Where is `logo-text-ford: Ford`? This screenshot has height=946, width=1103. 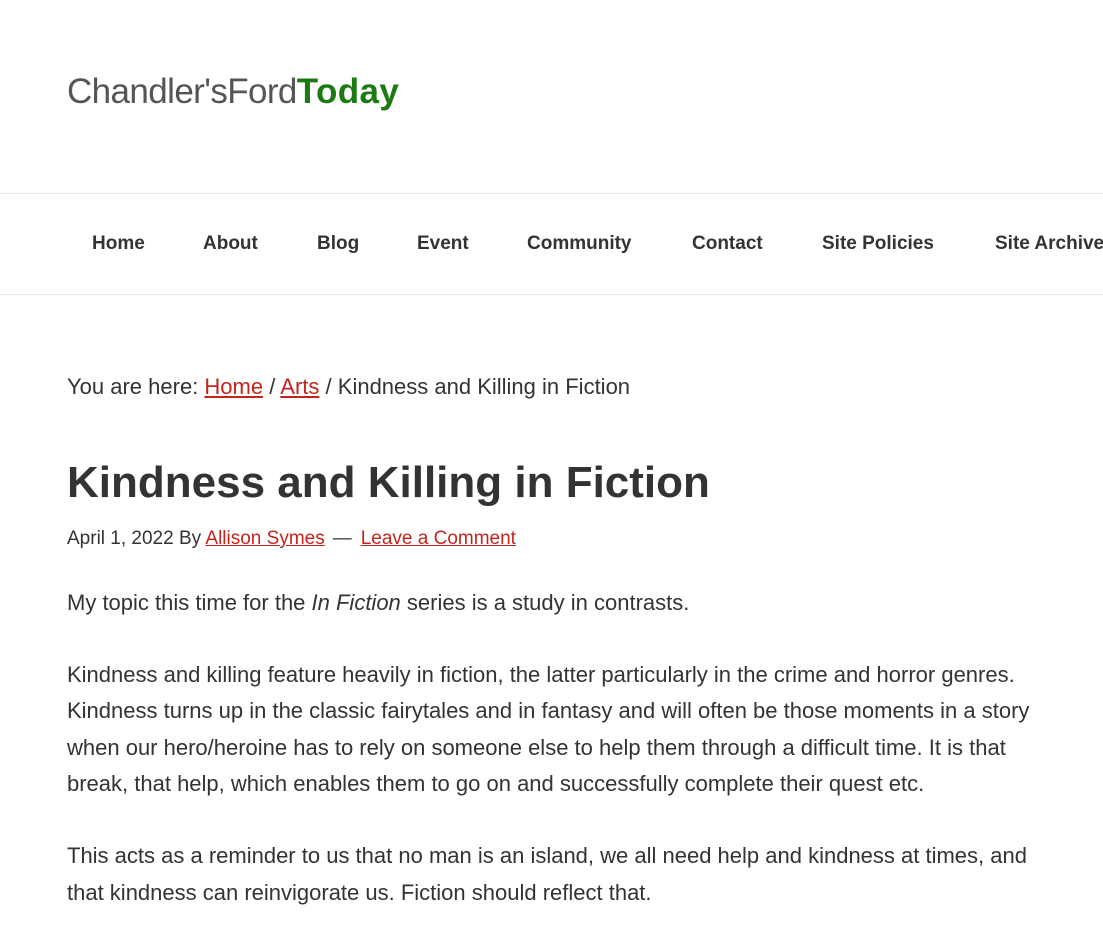
logo-text-ford: Ford is located at coordinates (262, 91).